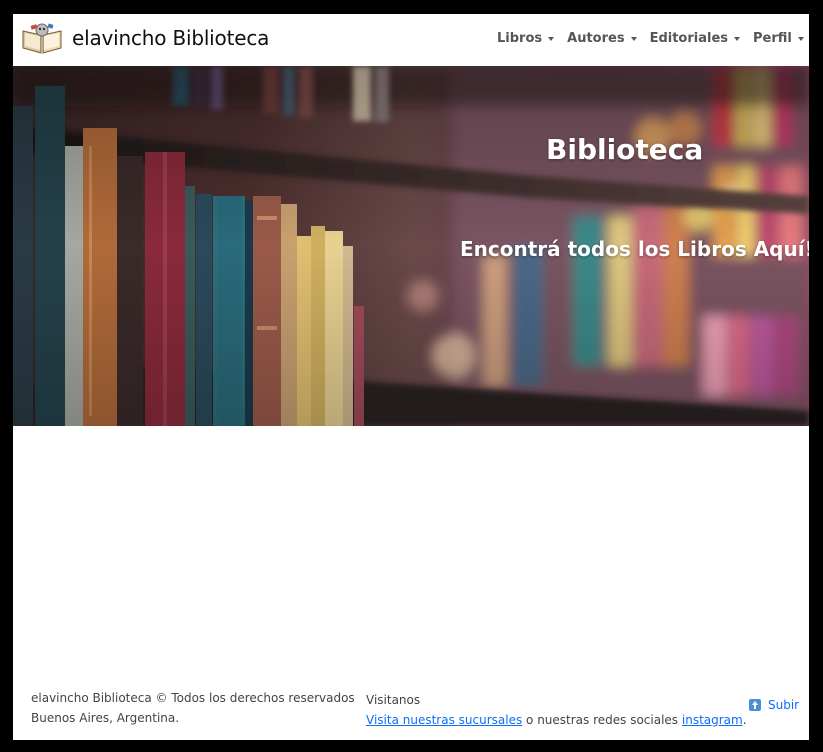  Describe the element at coordinates (772, 38) in the screenshot. I see `nav-perfil-label: Perfil` at that location.